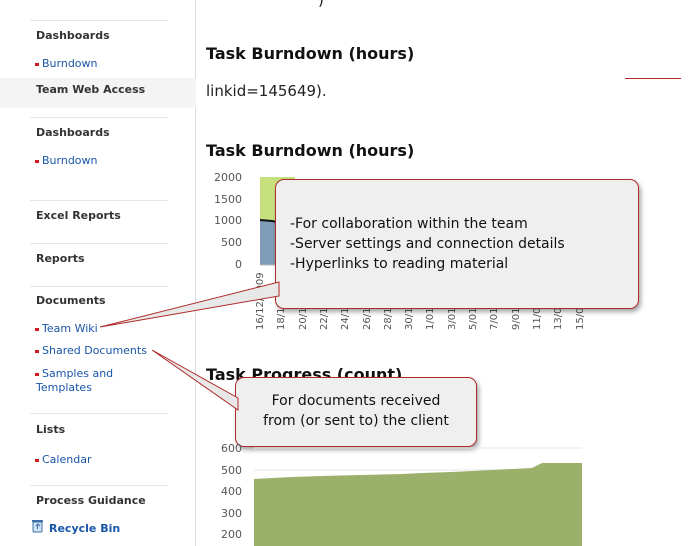 Image resolution: width=690 pixels, height=546 pixels. What do you see at coordinates (231, 470) in the screenshot?
I see `y-tick-label: 500` at bounding box center [231, 470].